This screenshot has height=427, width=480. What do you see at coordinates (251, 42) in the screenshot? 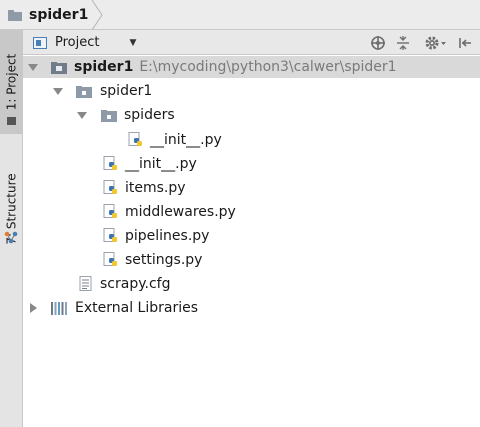
I see `project-toolbar: Project ▼` at bounding box center [251, 42].